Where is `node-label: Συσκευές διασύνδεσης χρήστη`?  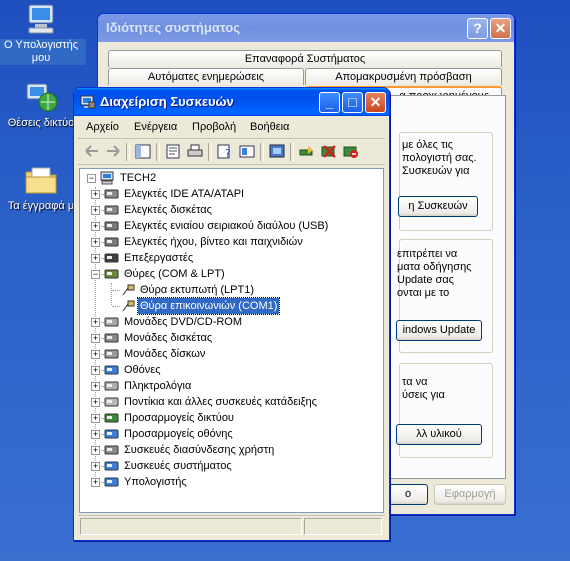 node-label: Συσκευές διασύνδεσης χρήστη is located at coordinates (199, 450).